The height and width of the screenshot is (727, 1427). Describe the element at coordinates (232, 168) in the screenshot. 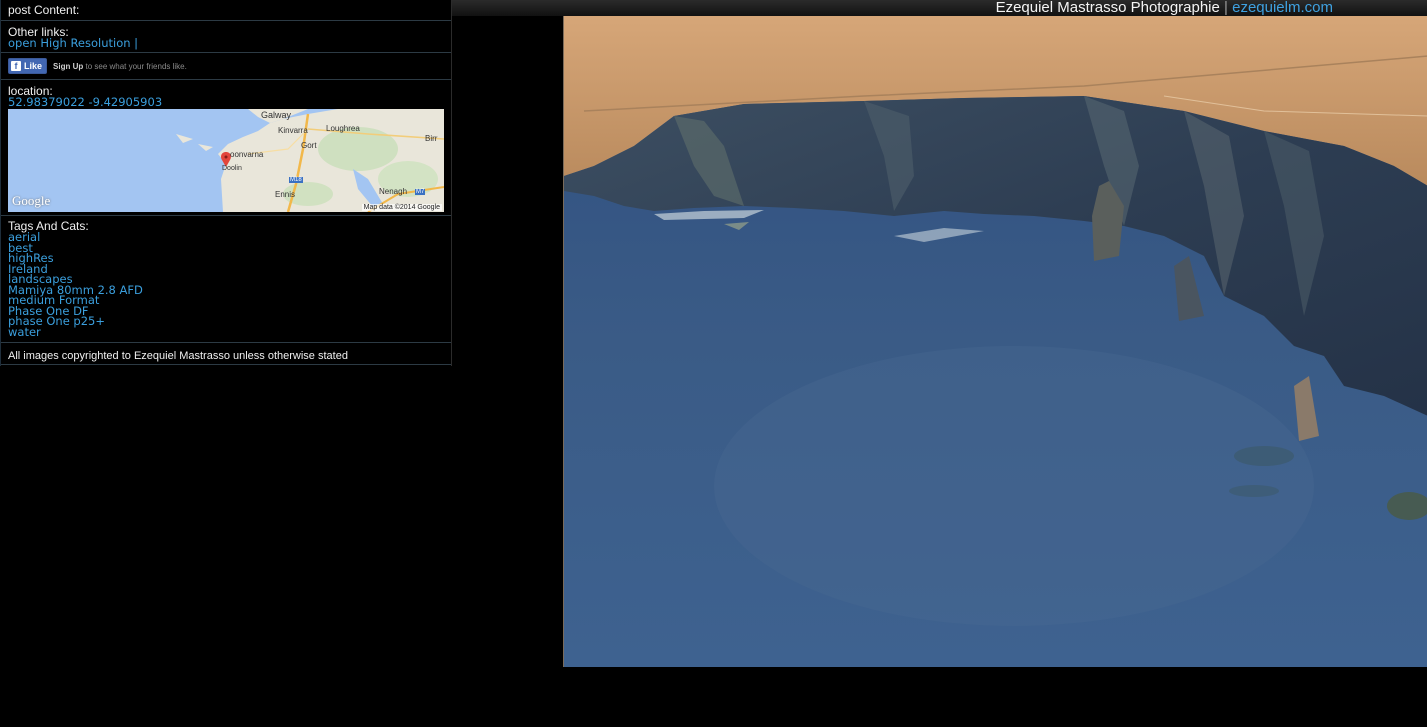

I see `map-place-doolin: Doolin` at that location.